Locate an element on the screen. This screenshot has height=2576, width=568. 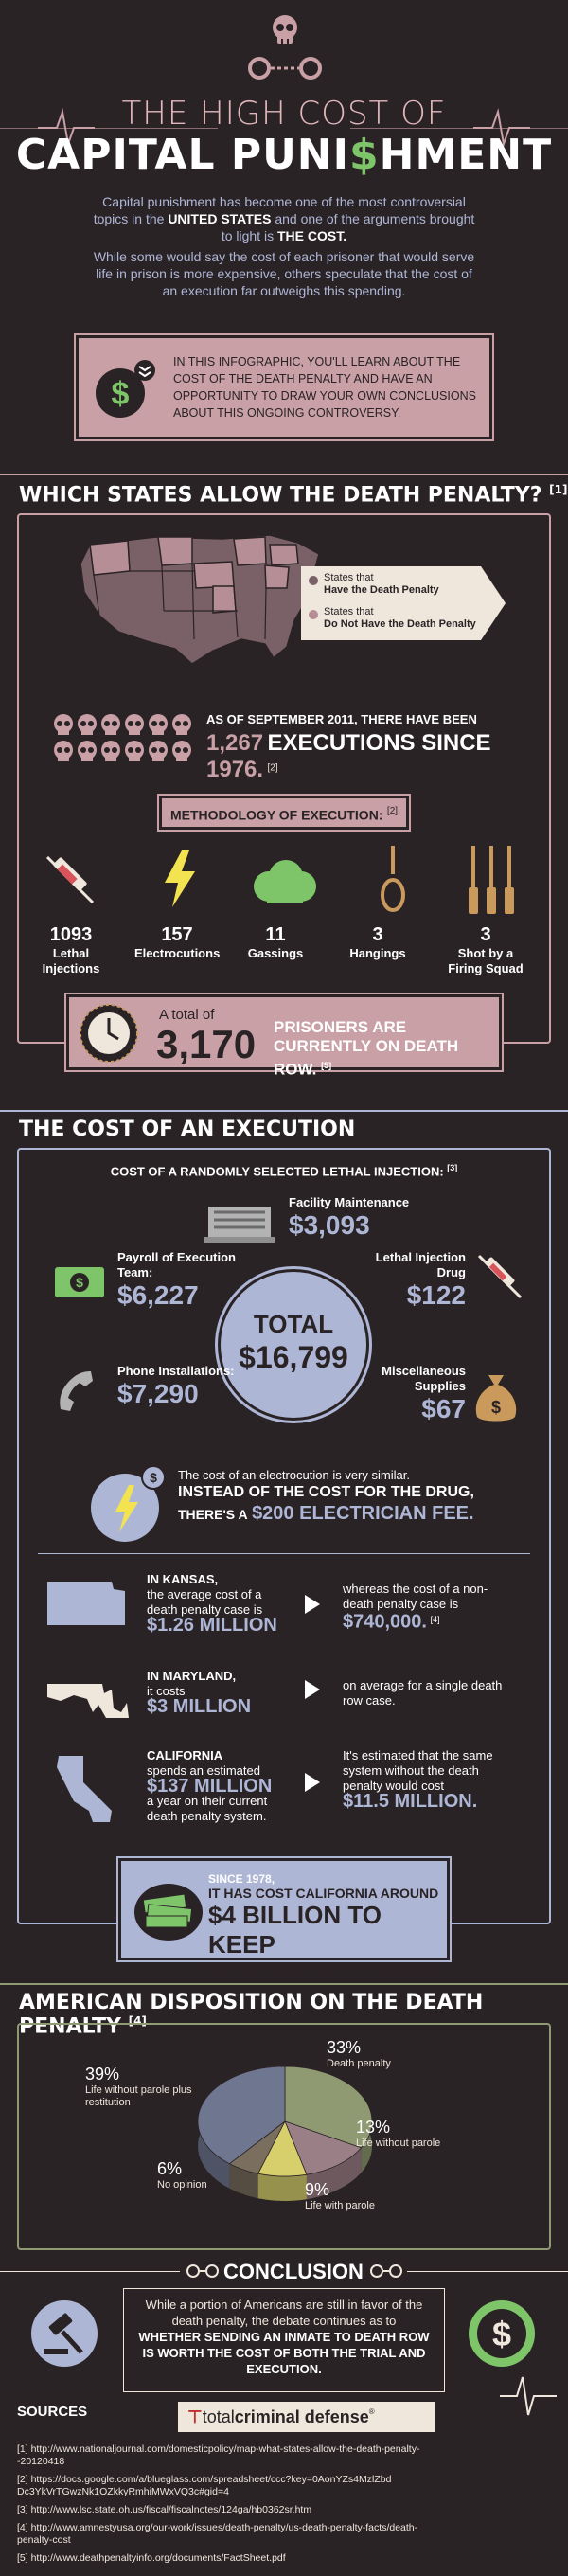
title-main-b: HMENT is located at coordinates (466, 155).